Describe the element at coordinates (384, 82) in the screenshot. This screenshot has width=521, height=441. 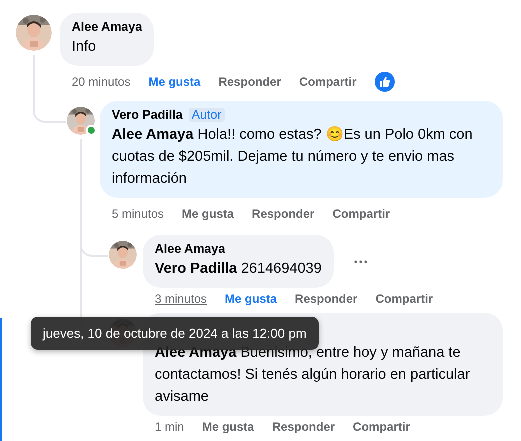
I see `thumbs-up-icon` at that location.